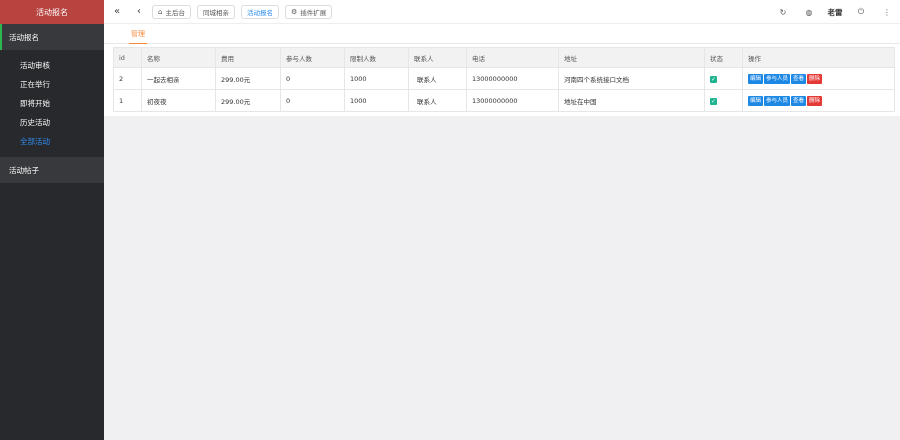 The image size is (900, 440). I want to click on plugin-icon: ⚙, so click(294, 11).